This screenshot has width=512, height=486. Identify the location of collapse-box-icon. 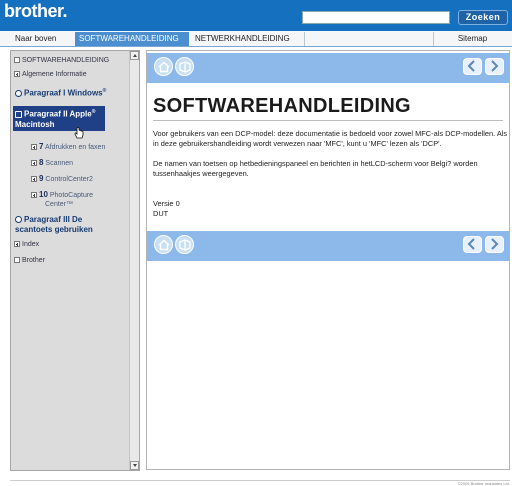
(17, 60).